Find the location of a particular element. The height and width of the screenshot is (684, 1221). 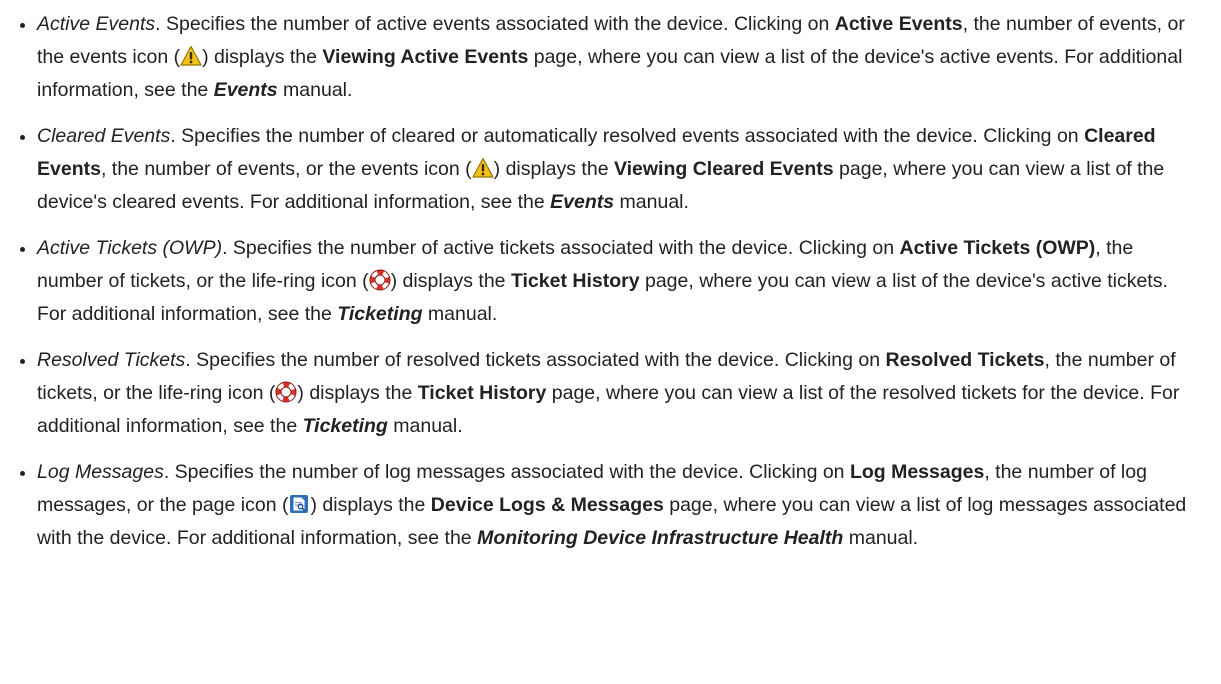

page-name: Device Logs & Messages is located at coordinates (547, 505).